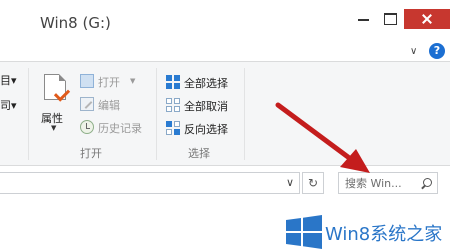 The image size is (450, 251). I want to click on select-all-icon, so click(173, 82).